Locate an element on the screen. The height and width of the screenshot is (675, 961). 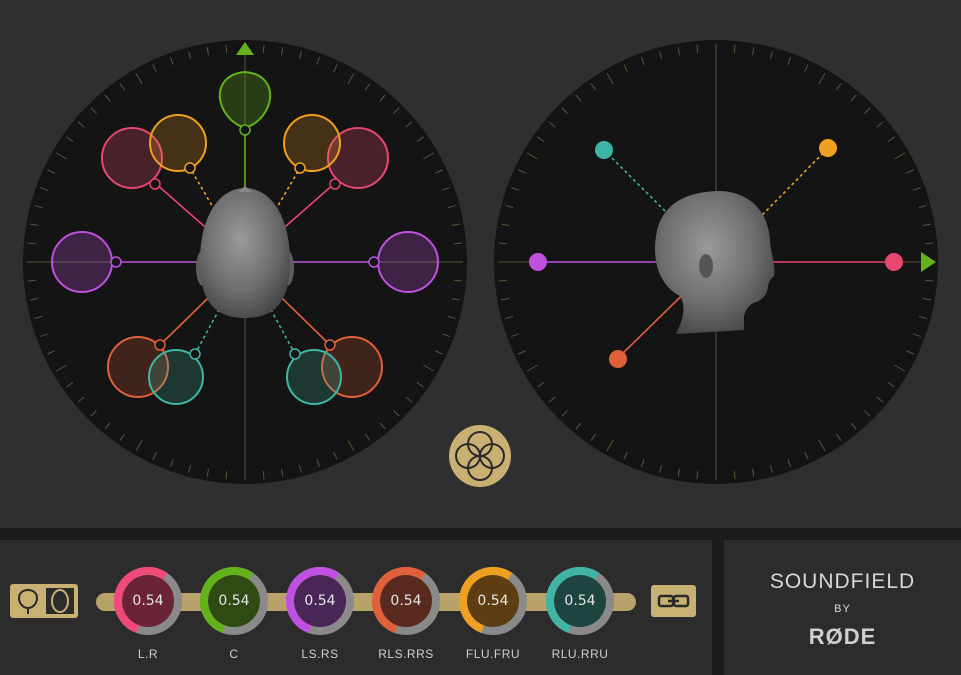
oval-pattern-icon is located at coordinates (60, 601).